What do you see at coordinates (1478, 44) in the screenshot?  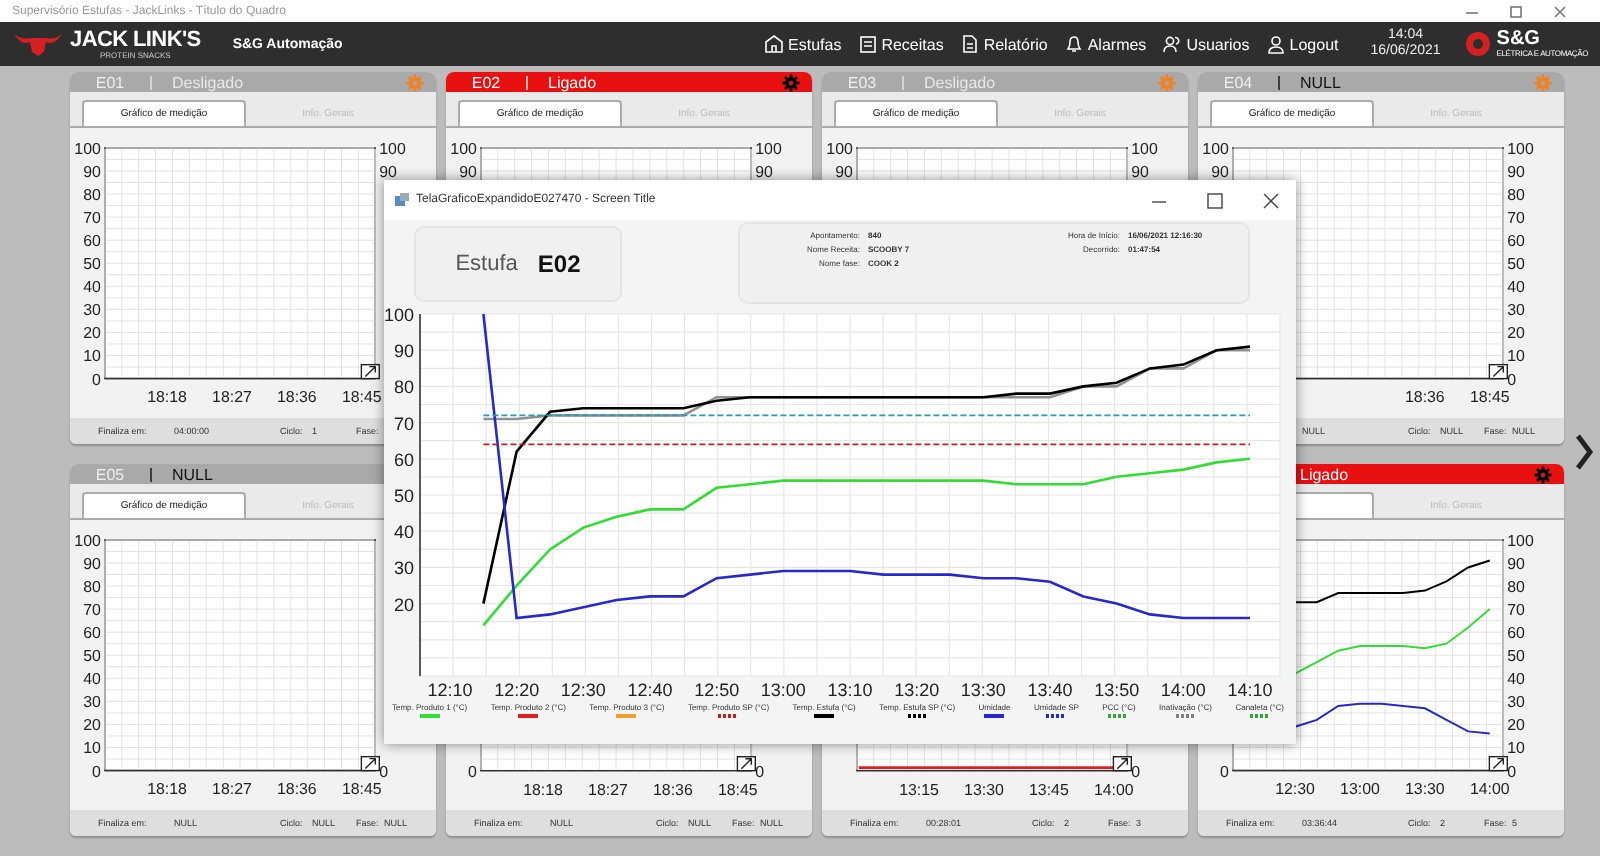 I see `ring-logo-icon` at bounding box center [1478, 44].